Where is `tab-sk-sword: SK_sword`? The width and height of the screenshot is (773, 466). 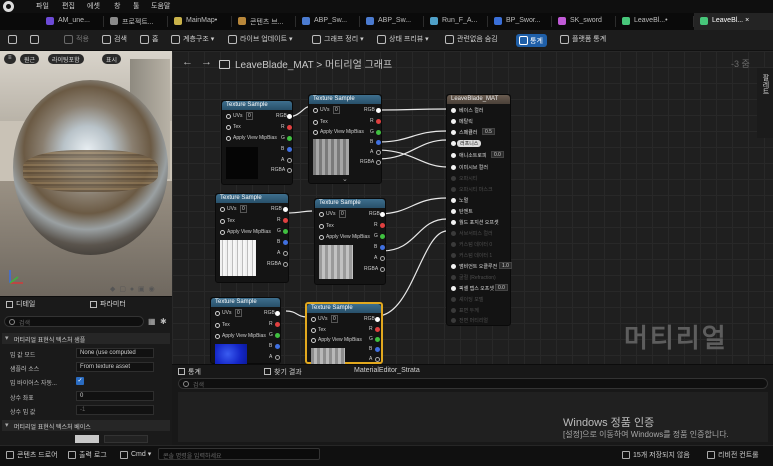
tab-sk-sword: SK_sword is located at coordinates (584, 21).